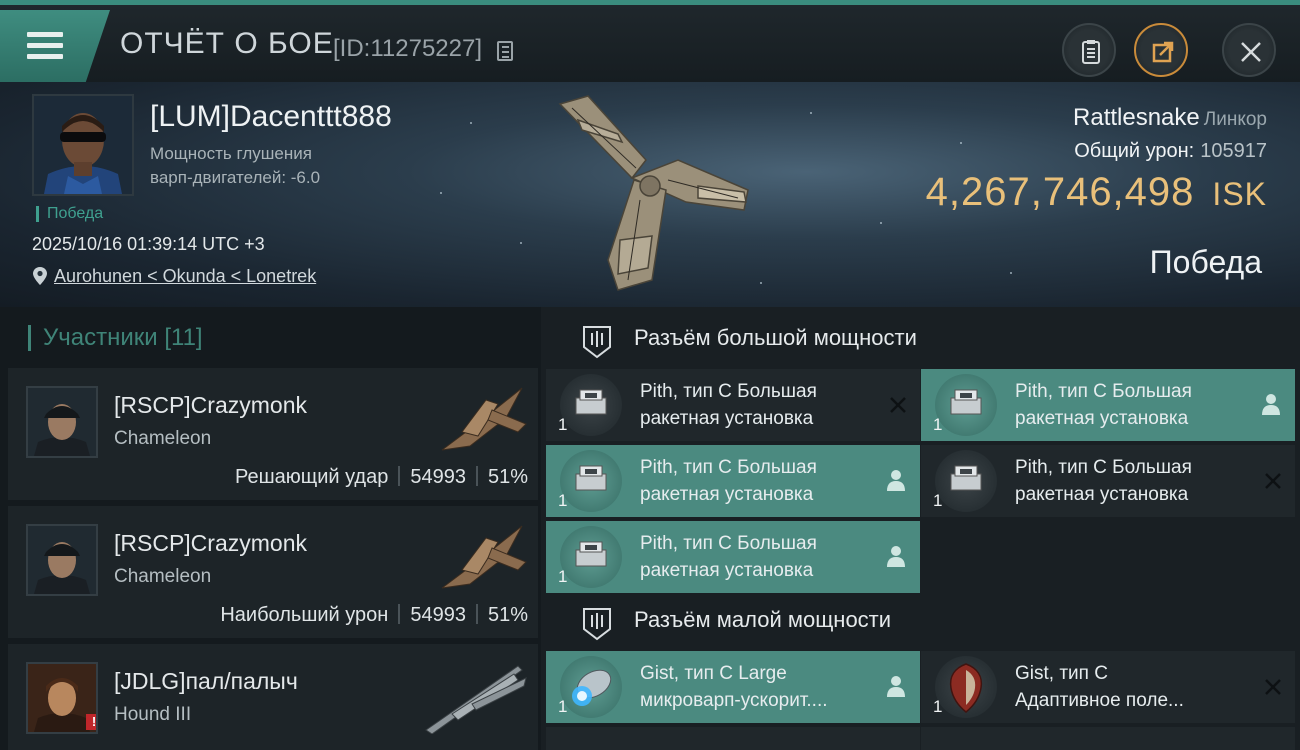  What do you see at coordinates (597, 624) in the screenshot?
I see `low-slot-icon` at bounding box center [597, 624].